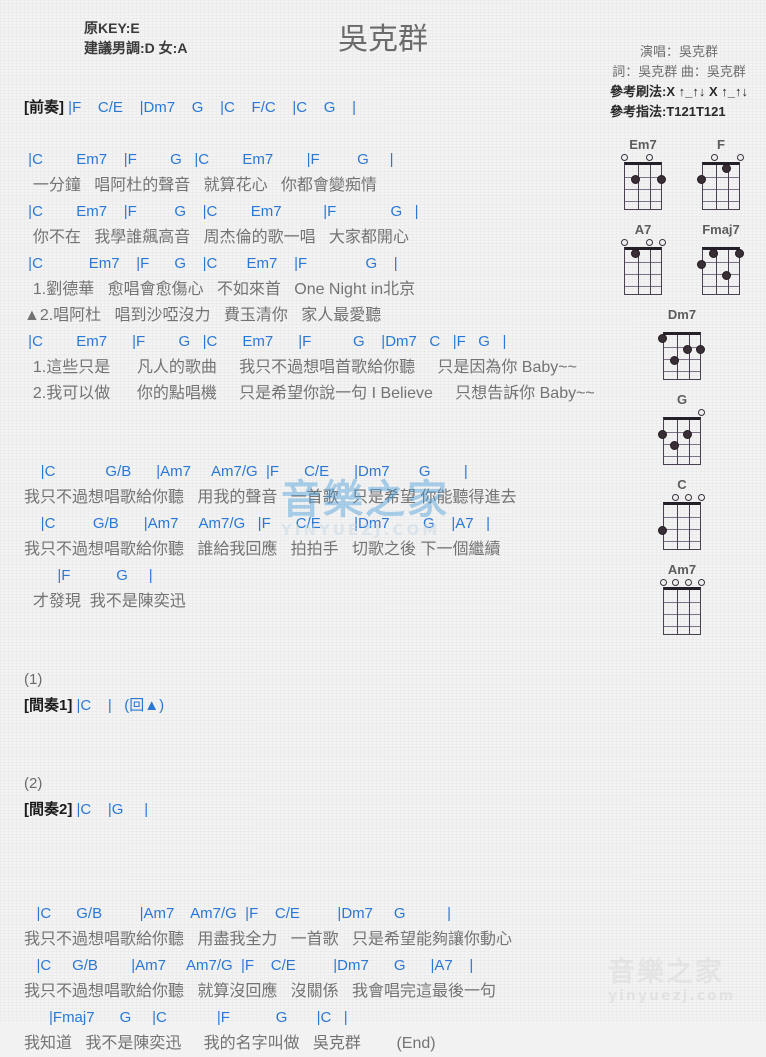 The height and width of the screenshot is (1057, 766). What do you see at coordinates (270, 497) in the screenshot?
I see `lyric-line: 我只不過想唱歌給你聽 用我的聲音 一首歌 只是希望 你能聽得進去` at bounding box center [270, 497].